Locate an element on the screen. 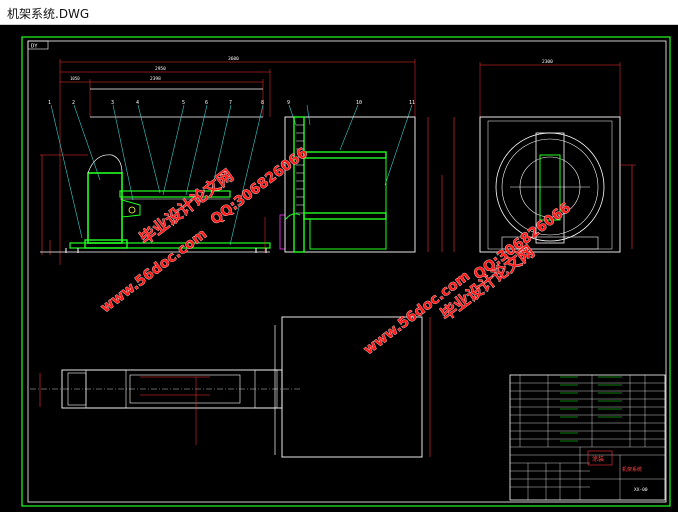 This screenshot has width=678, height=512. dim-part-a: 2398 is located at coordinates (155, 79).